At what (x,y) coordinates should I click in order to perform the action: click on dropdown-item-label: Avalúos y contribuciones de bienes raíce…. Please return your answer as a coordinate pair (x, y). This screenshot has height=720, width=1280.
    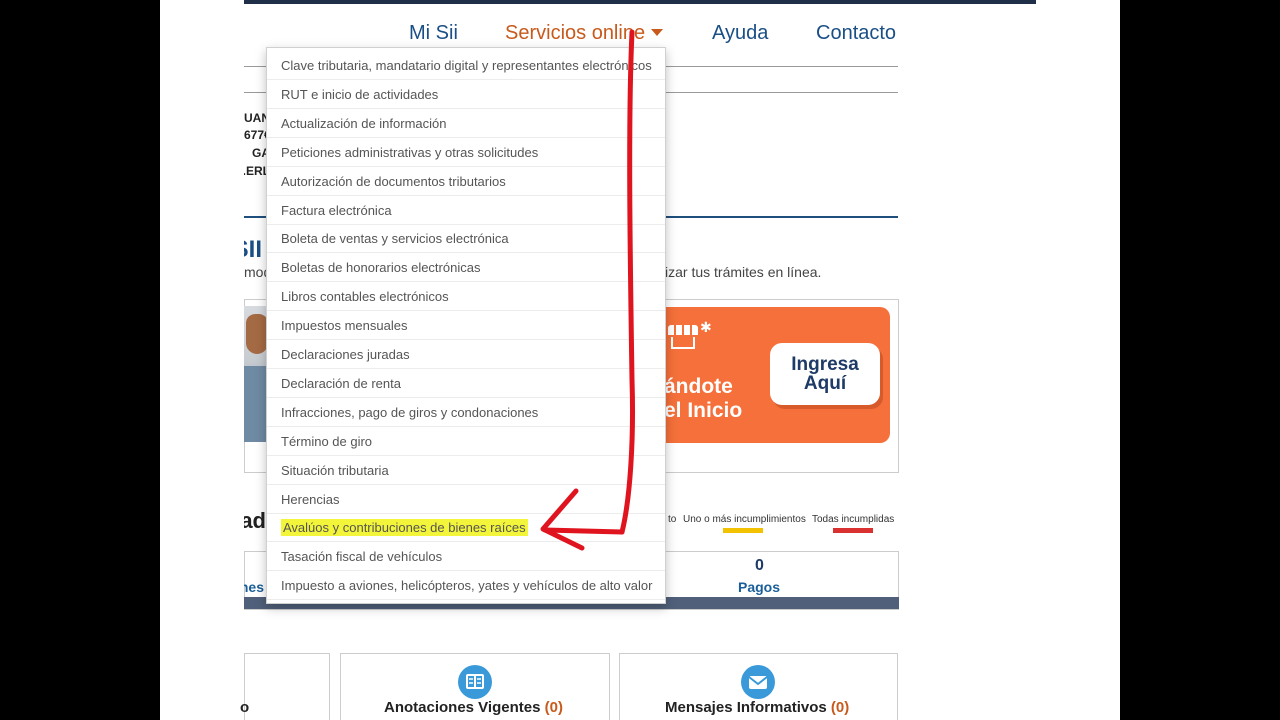
    Looking at the image, I should click on (404, 528).